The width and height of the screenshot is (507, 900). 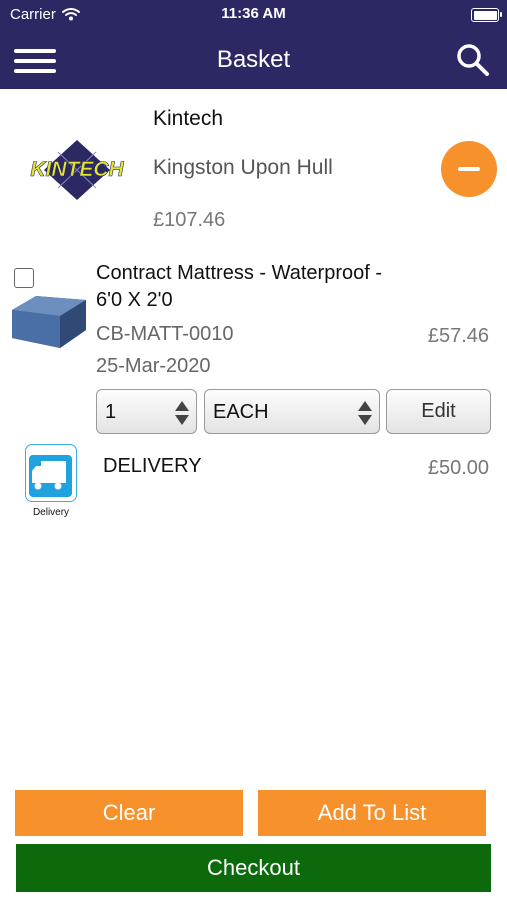 What do you see at coordinates (188, 118) in the screenshot?
I see `store-name: Kintech` at bounding box center [188, 118].